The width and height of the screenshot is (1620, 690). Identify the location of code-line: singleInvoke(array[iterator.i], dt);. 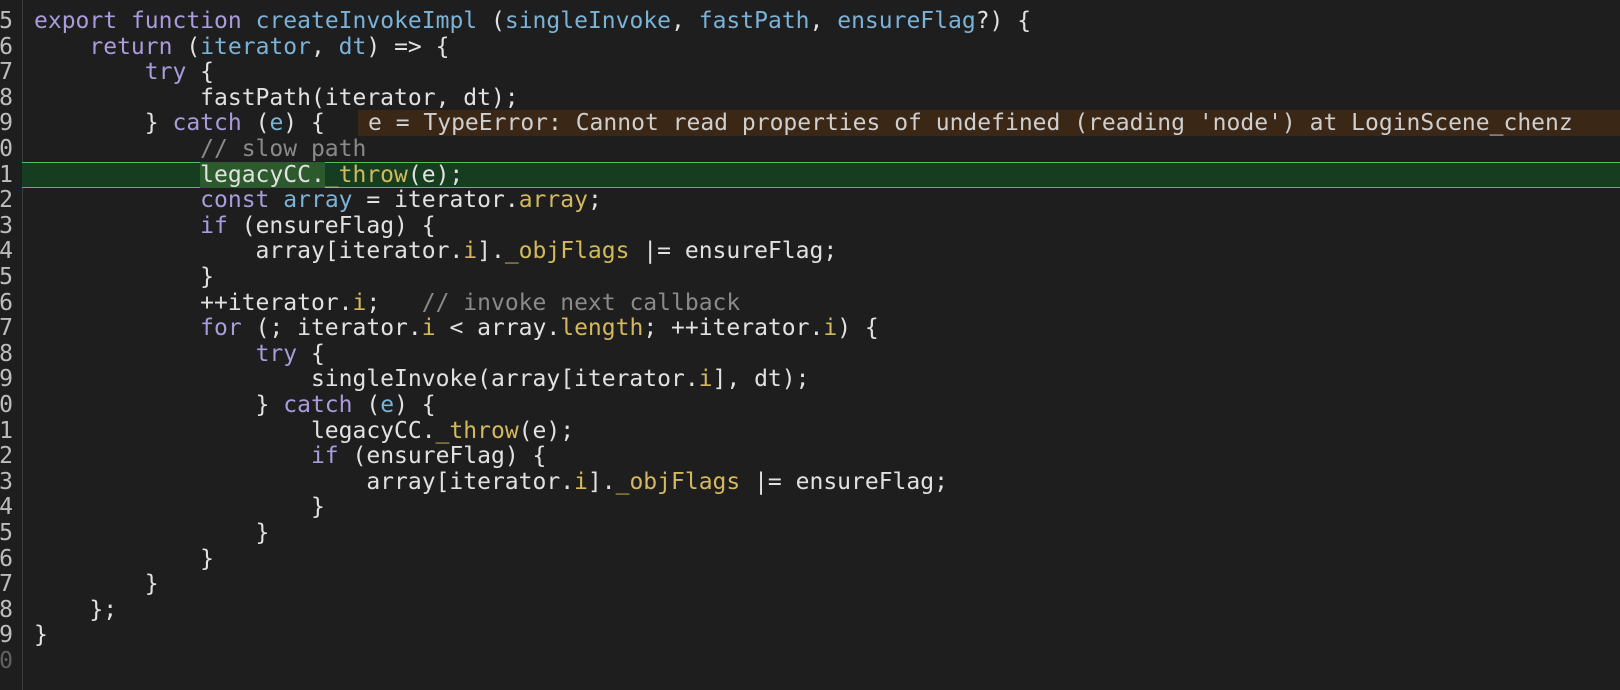
(821, 379).